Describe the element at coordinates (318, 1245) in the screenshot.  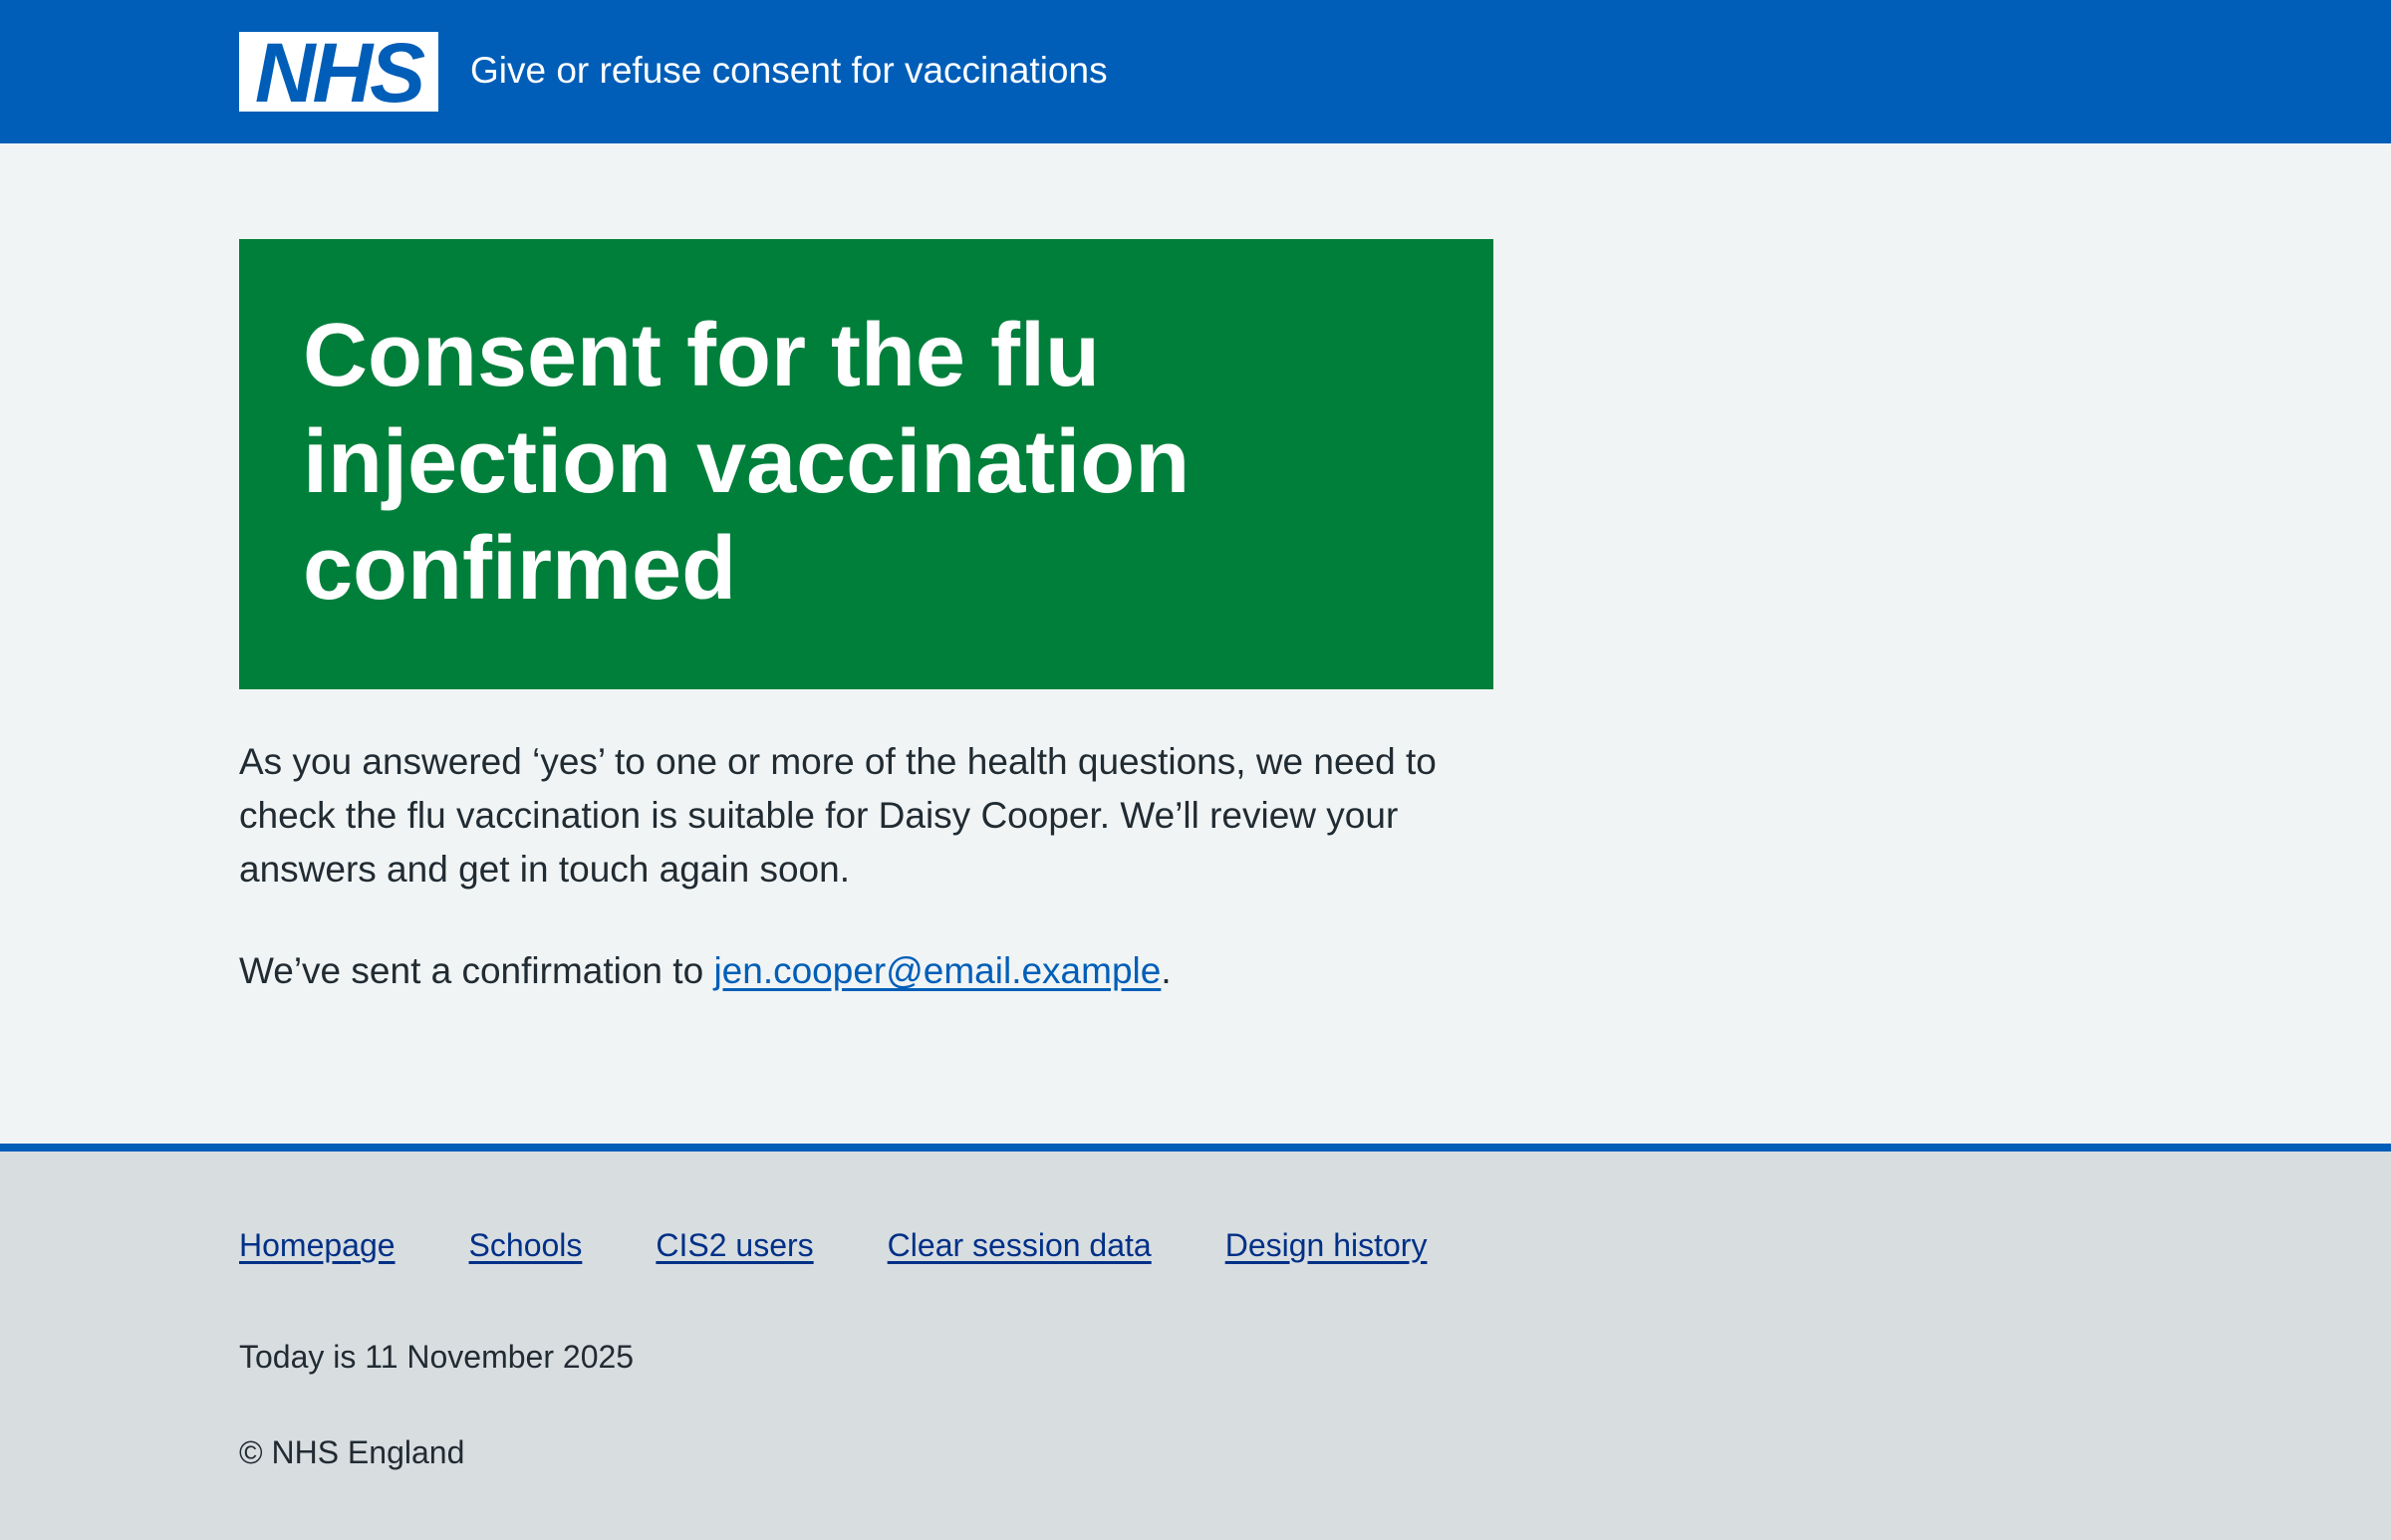
I see `footer-link-homepage: Homepage` at that location.